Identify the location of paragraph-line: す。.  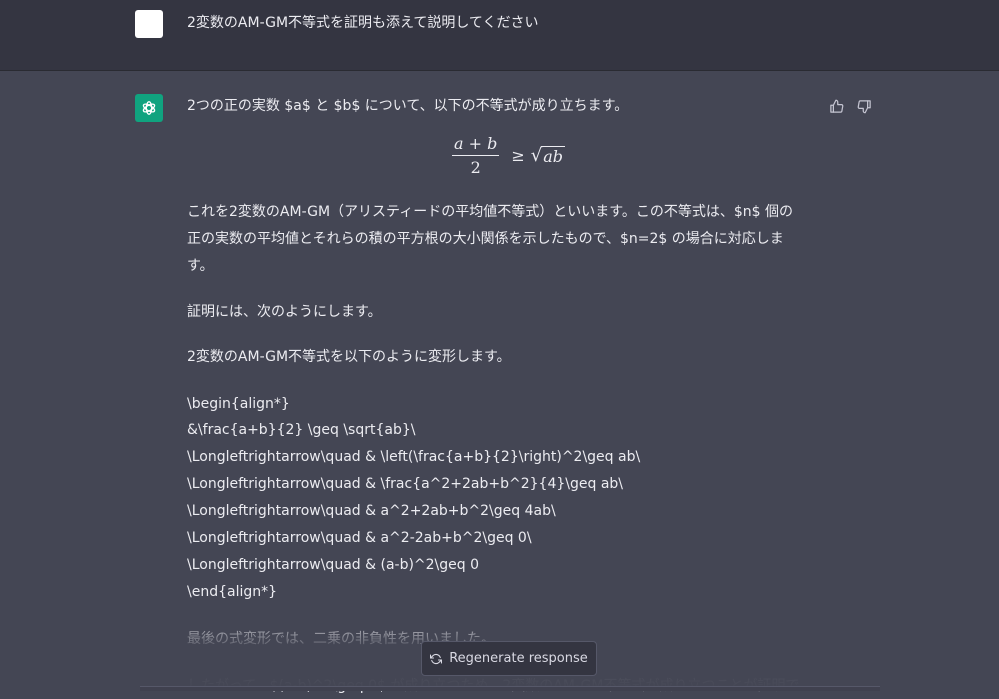
(200, 266).